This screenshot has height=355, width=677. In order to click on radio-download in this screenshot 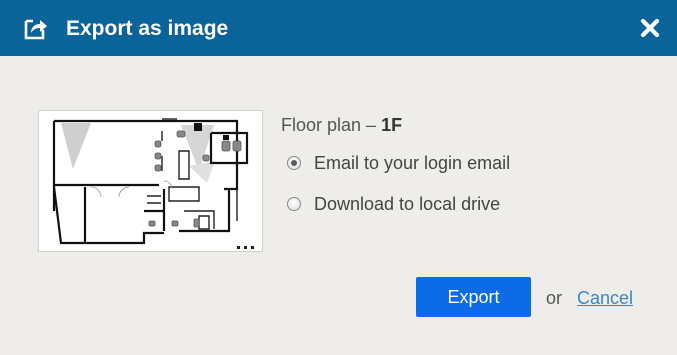, I will do `click(294, 204)`.